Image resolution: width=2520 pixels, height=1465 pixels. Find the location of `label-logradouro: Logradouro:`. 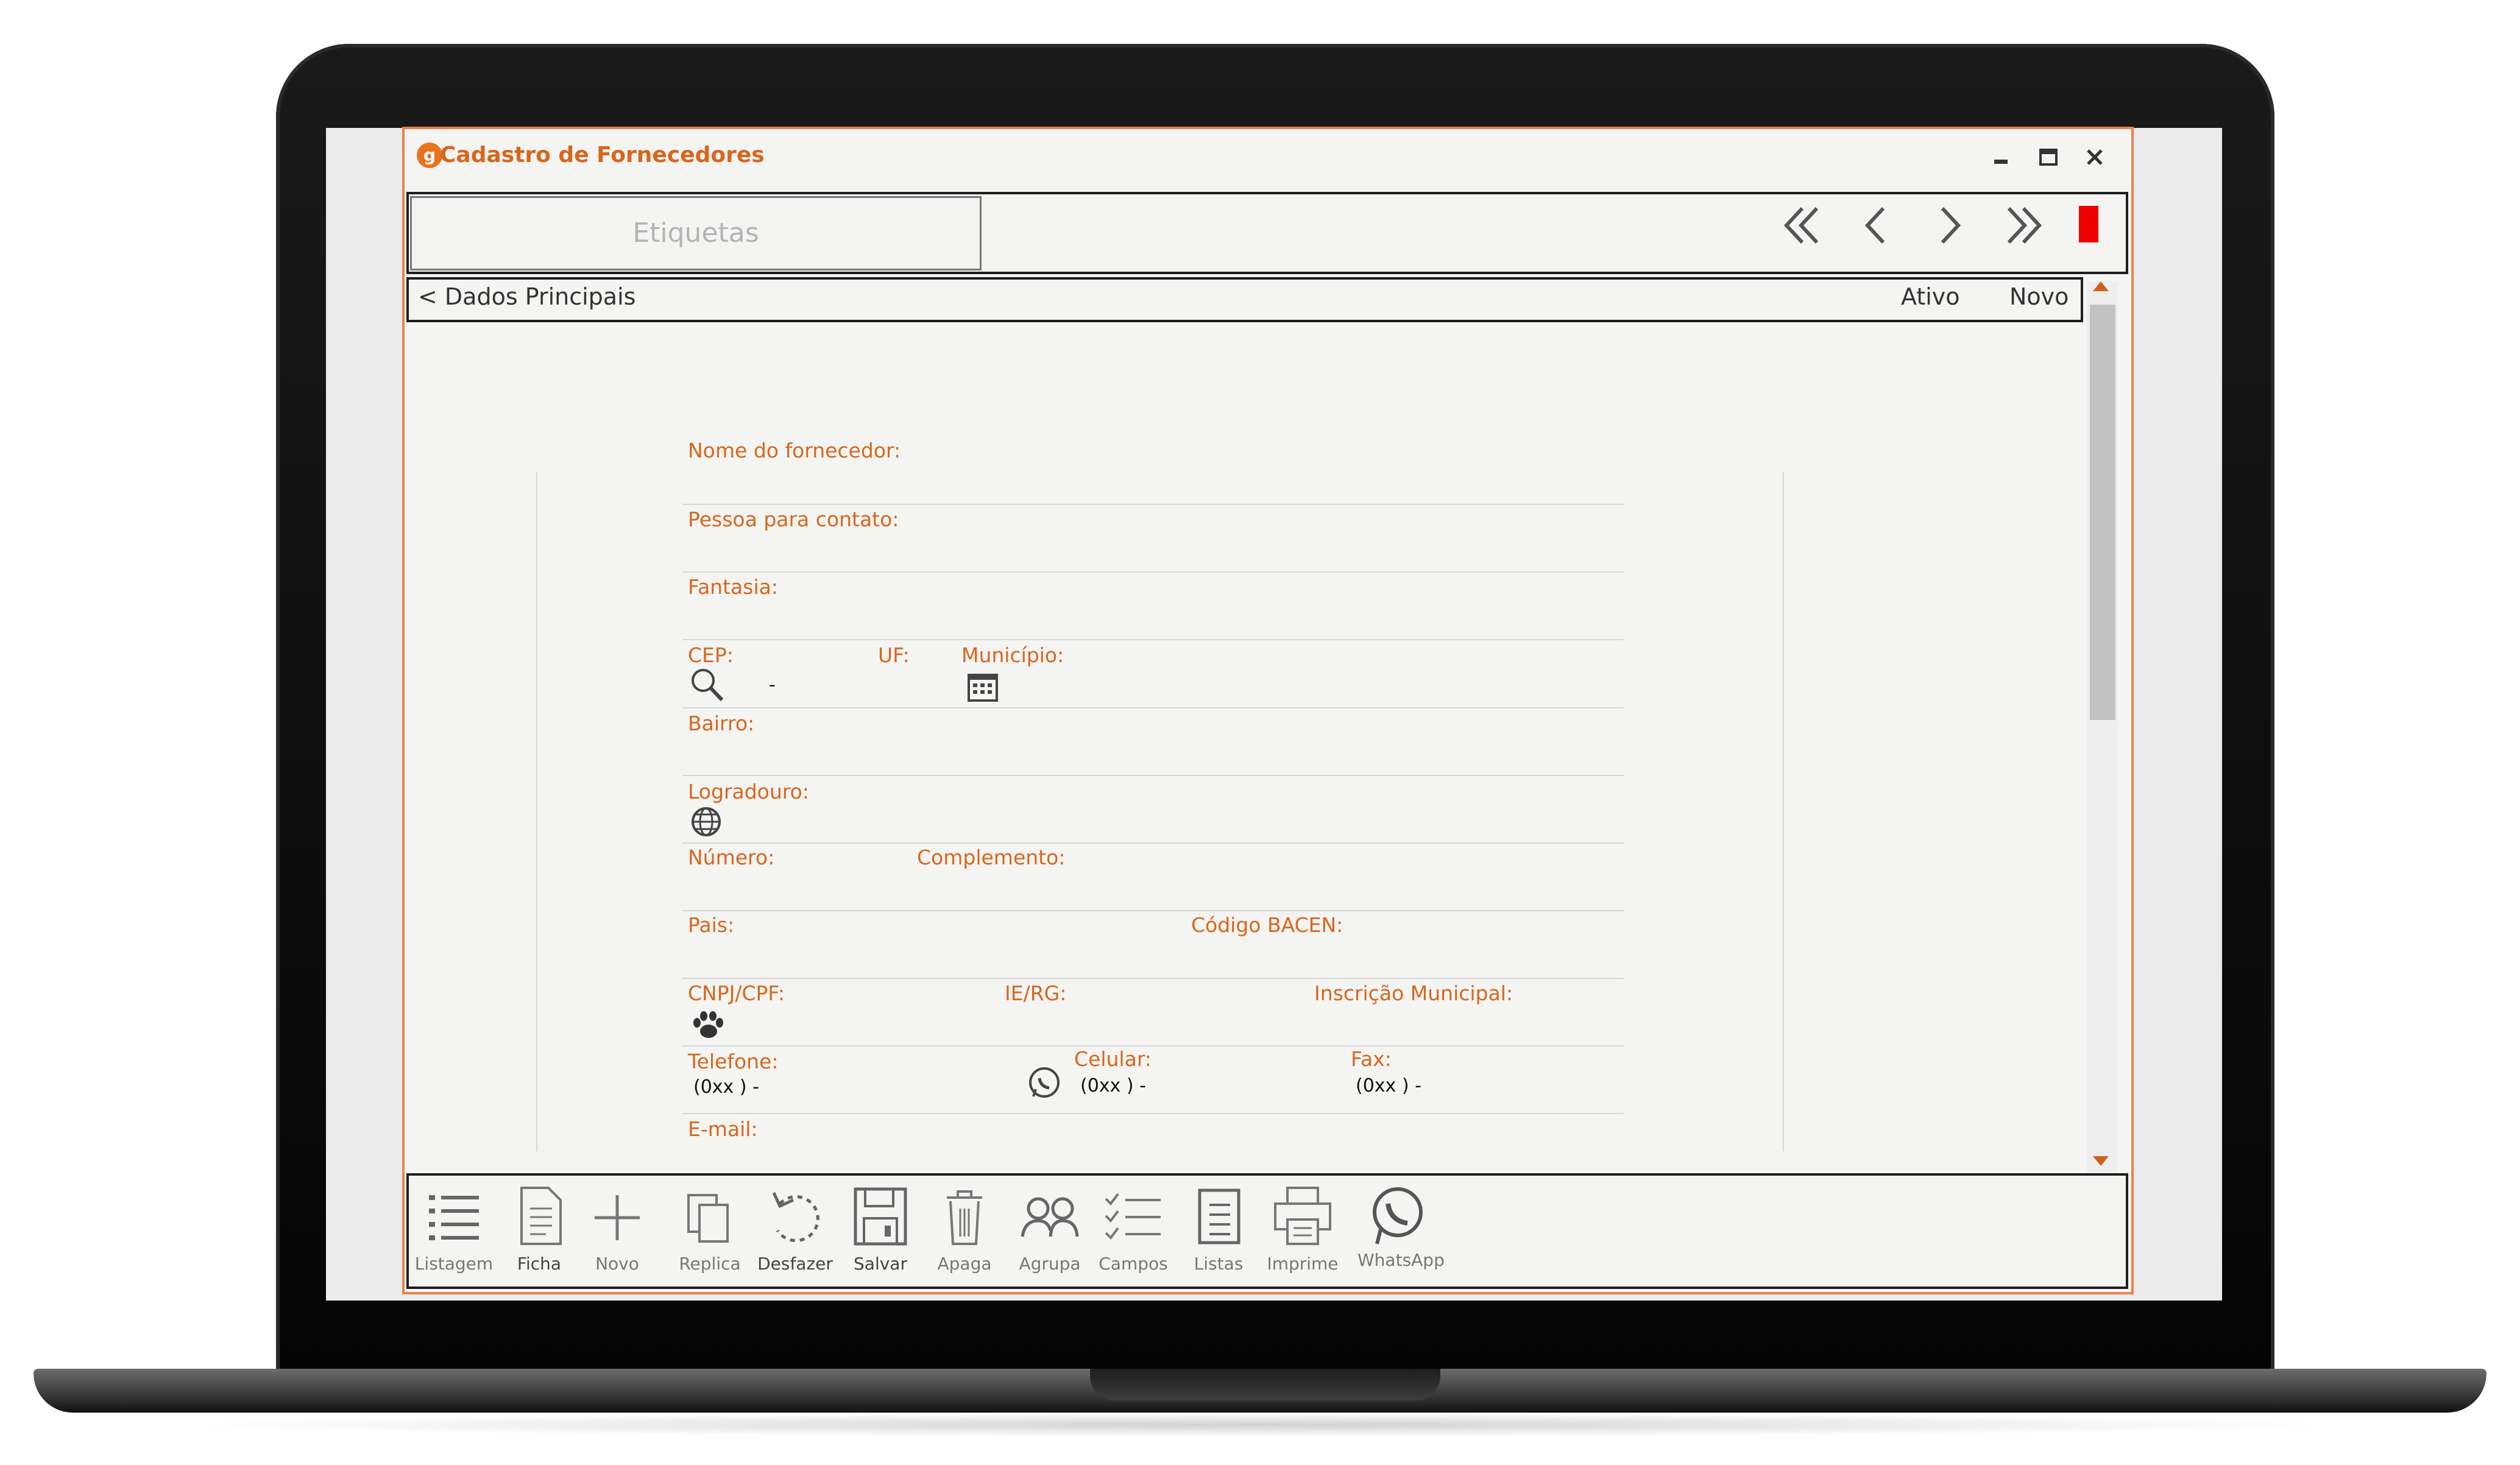

label-logradouro: Logradouro: is located at coordinates (748, 791).